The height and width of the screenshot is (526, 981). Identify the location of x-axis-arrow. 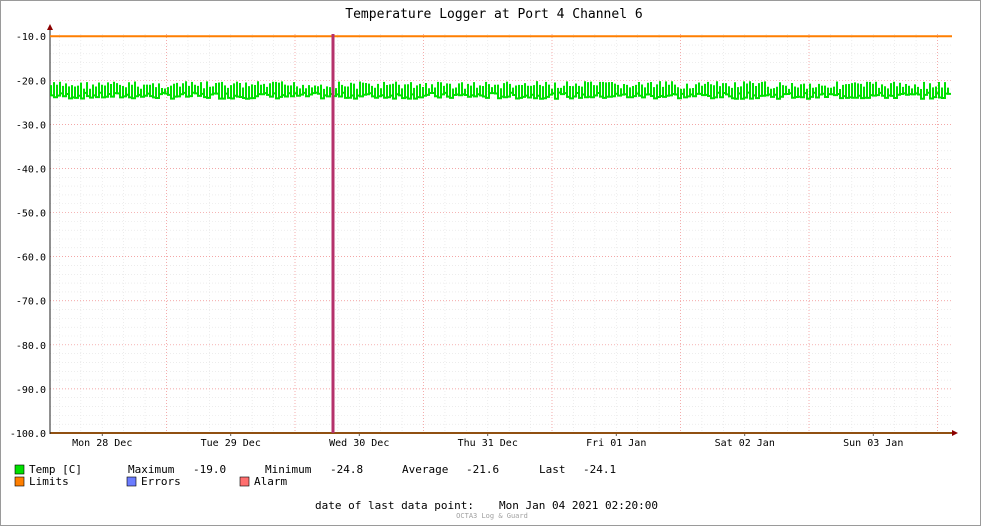
(955, 433).